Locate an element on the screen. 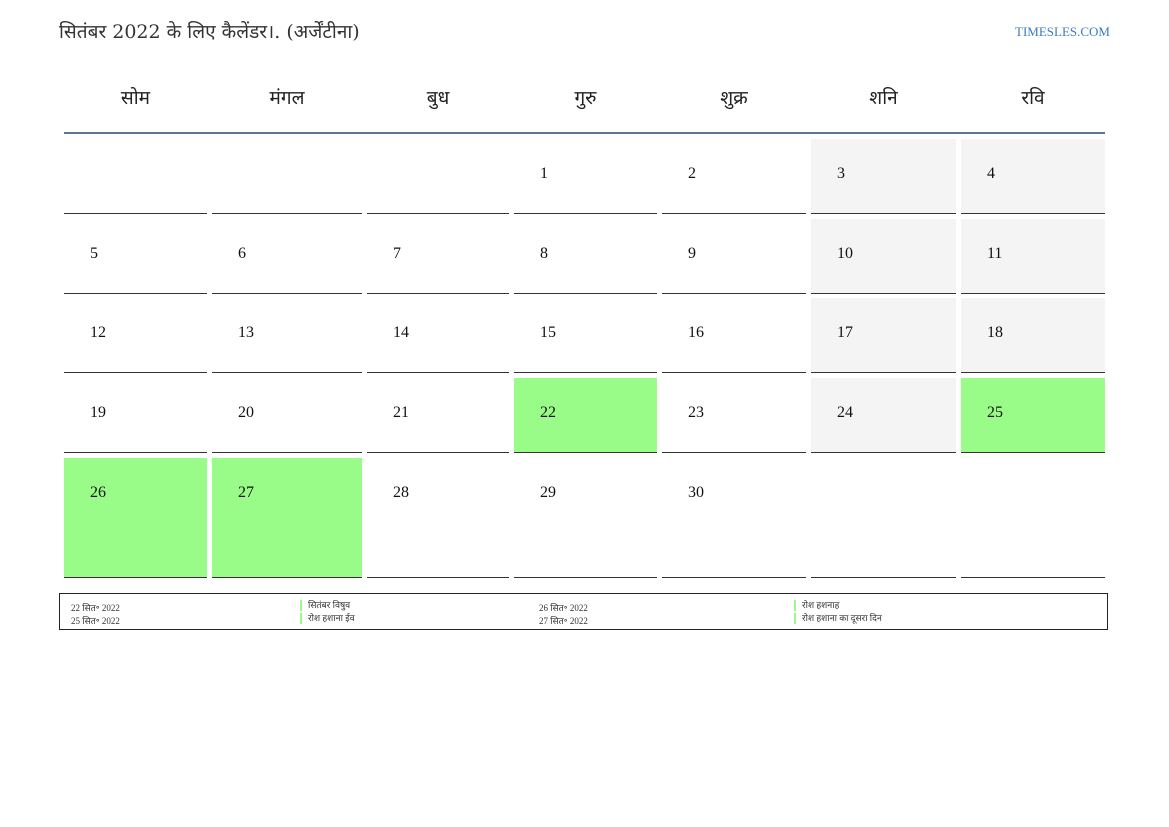 This screenshot has width=1169, height=827. legend-date: 25 सित॰ 2022 is located at coordinates (95, 621).